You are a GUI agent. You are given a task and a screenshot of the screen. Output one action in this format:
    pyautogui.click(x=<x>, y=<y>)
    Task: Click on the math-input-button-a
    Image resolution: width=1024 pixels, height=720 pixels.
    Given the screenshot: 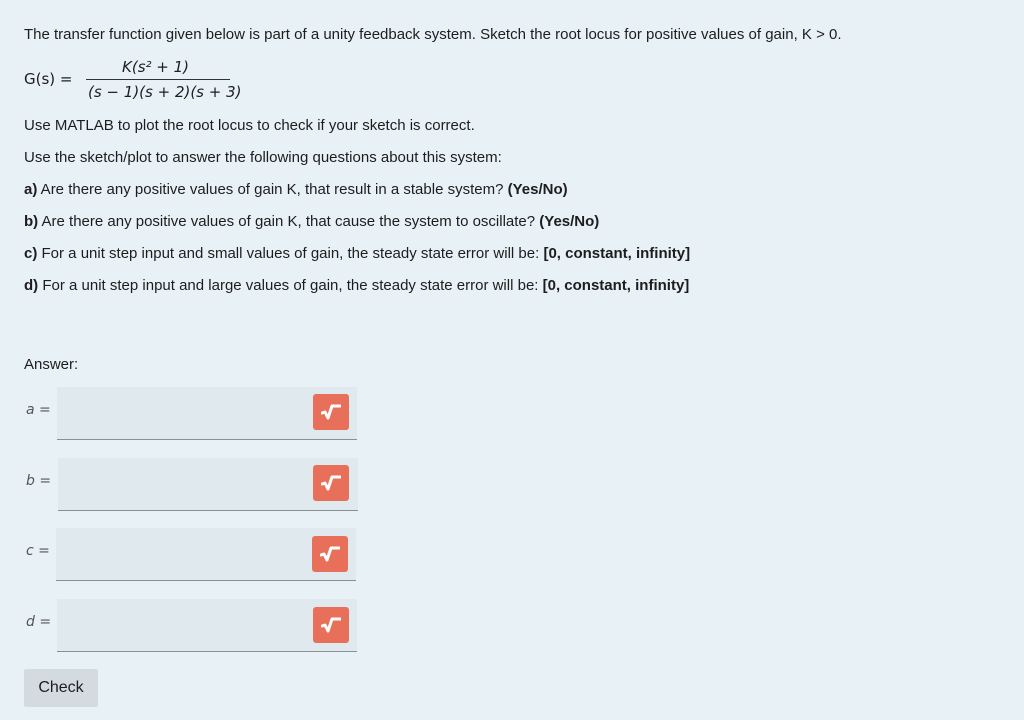 What is the action you would take?
    pyautogui.click(x=331, y=412)
    